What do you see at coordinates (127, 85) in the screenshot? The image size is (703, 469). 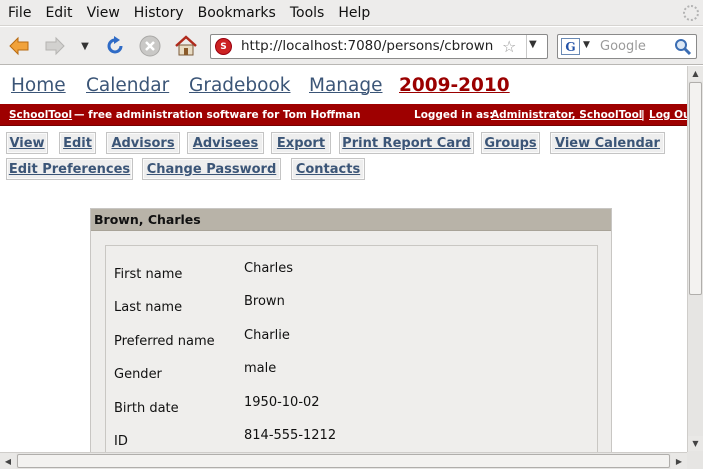 I see `nav-calendar: Calendar` at bounding box center [127, 85].